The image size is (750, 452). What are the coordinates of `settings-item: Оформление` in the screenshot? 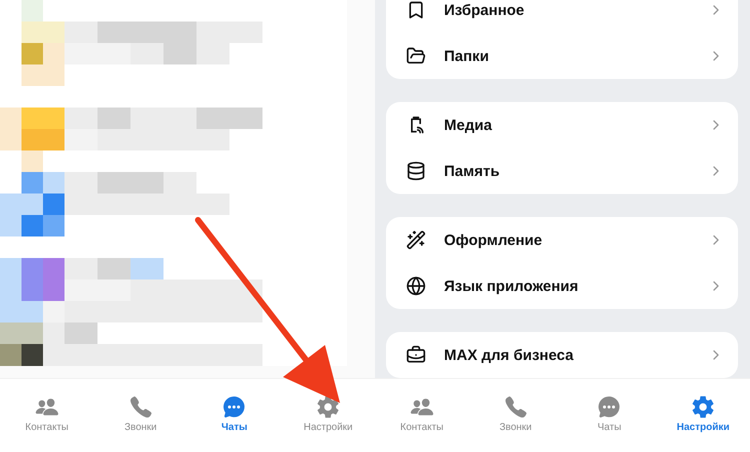 It's located at (567, 240).